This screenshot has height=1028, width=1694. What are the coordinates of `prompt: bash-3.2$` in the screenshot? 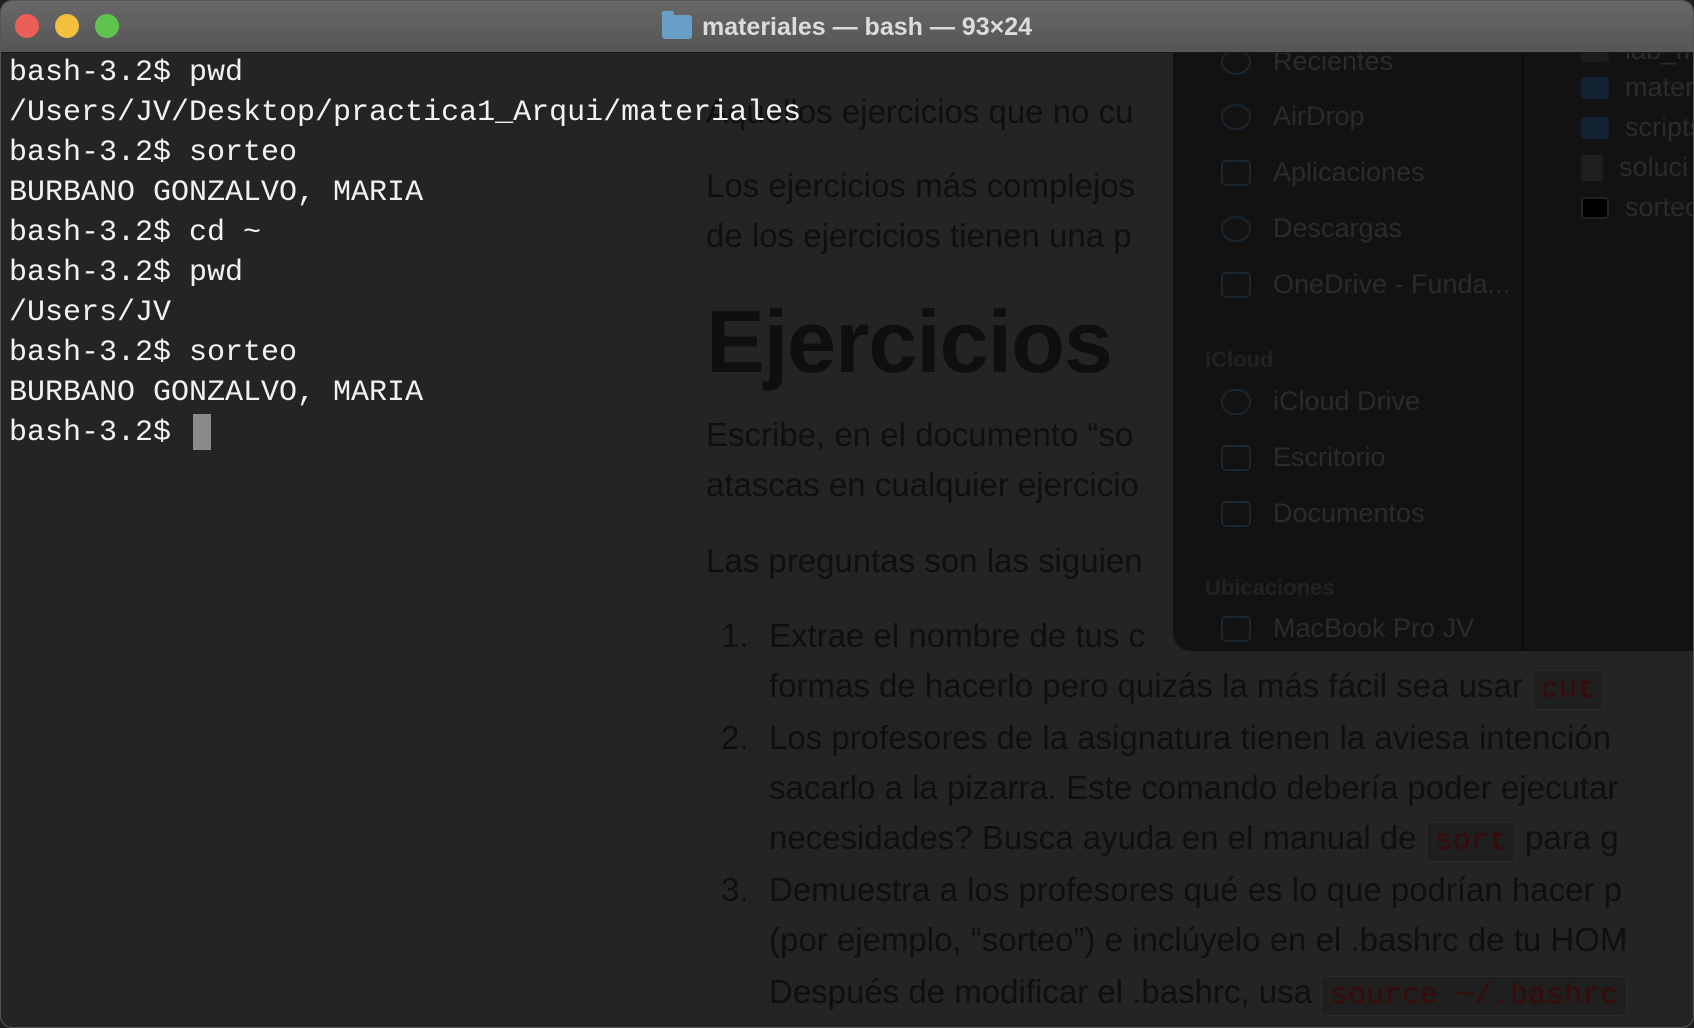 It's located at (99, 433).